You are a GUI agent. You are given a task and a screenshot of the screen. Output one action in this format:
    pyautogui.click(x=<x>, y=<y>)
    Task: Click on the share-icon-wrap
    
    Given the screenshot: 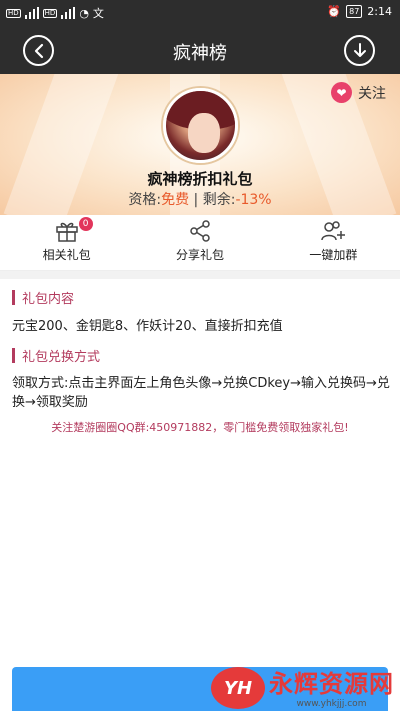 What is the action you would take?
    pyautogui.click(x=200, y=231)
    